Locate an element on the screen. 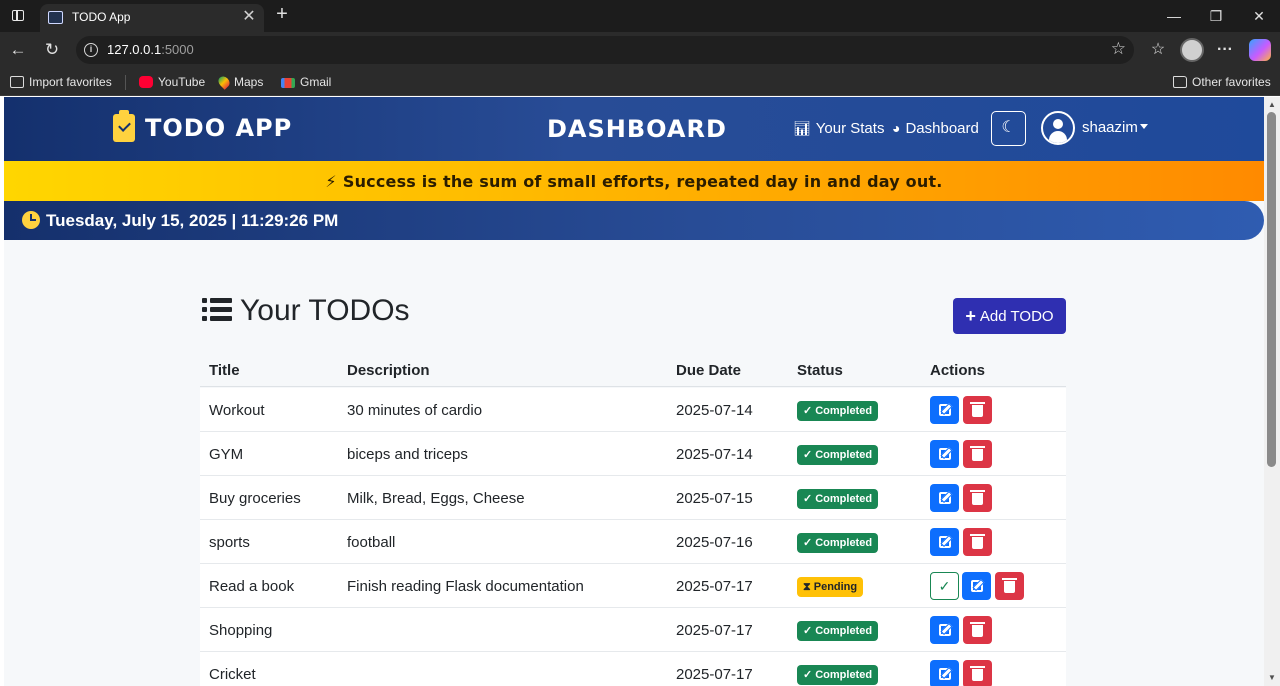 The height and width of the screenshot is (686, 1280). back-arrow-icon: ← is located at coordinates (18, 50).